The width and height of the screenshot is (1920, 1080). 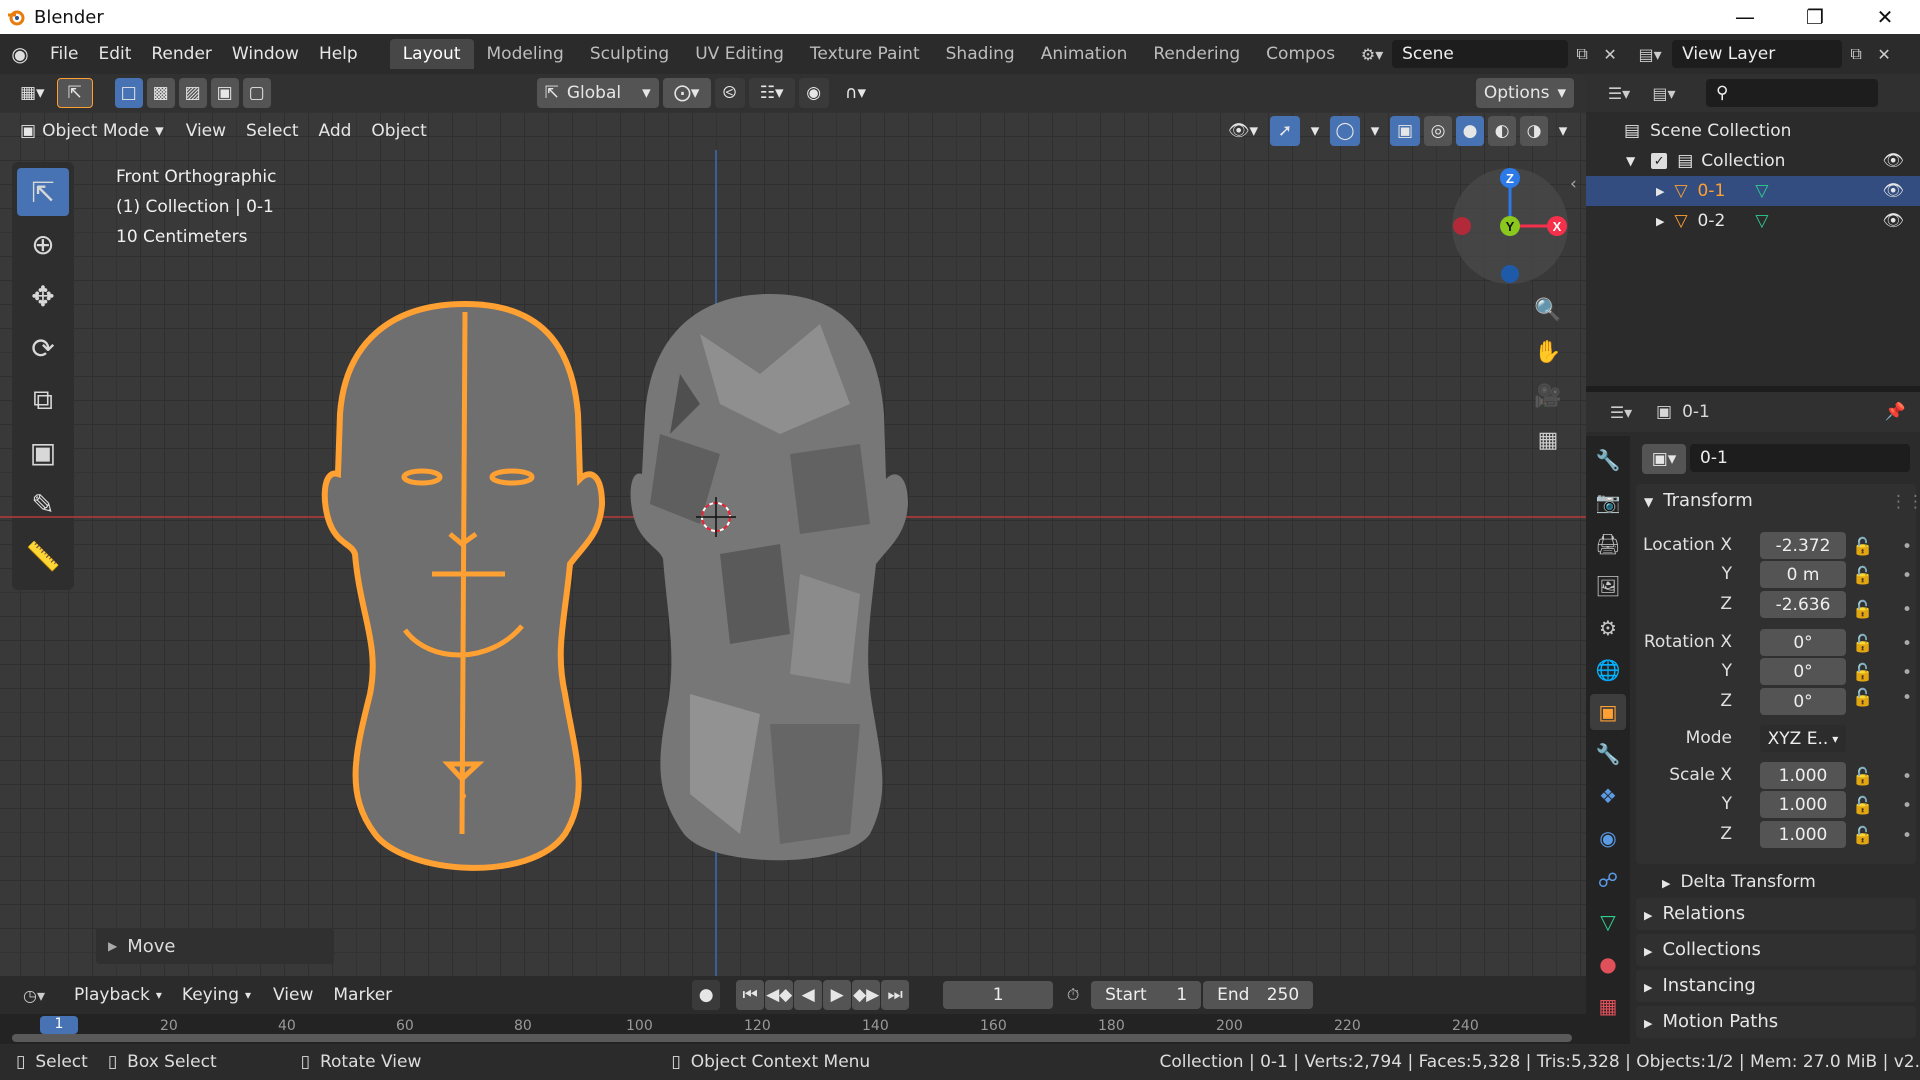 What do you see at coordinates (1084, 54) in the screenshot?
I see `tab-animation: Animation` at bounding box center [1084, 54].